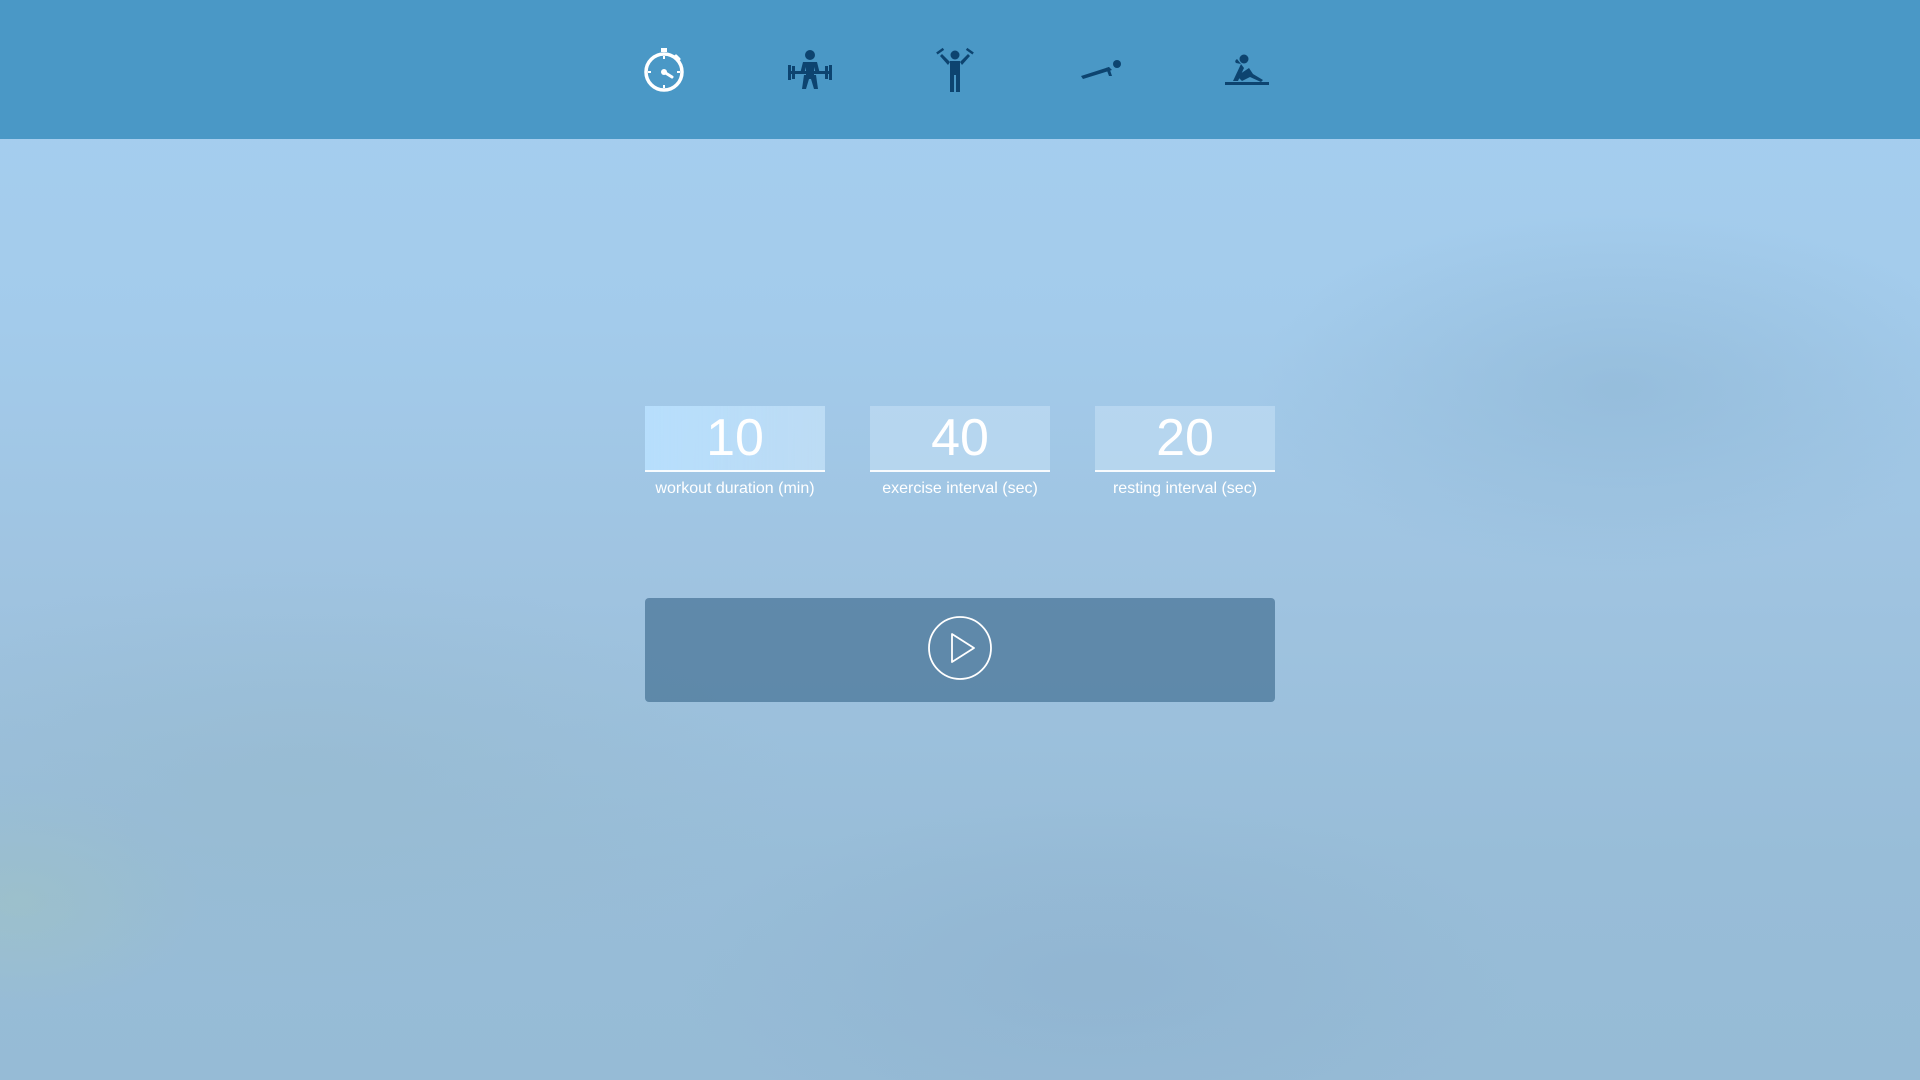 The image size is (1920, 1080). I want to click on resting-interval-input: 20, so click(1185, 439).